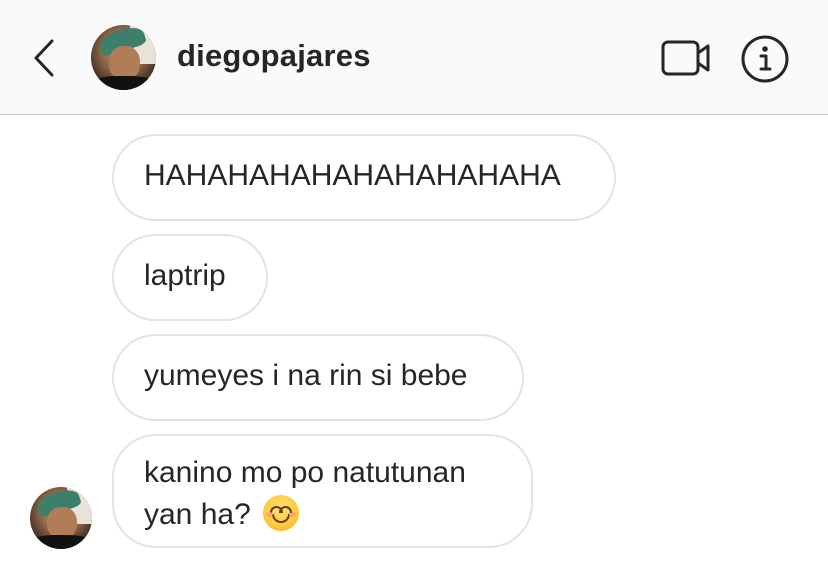 This screenshot has width=828, height=585. Describe the element at coordinates (281, 513) in the screenshot. I see `smiling-face-emoji-icon` at that location.